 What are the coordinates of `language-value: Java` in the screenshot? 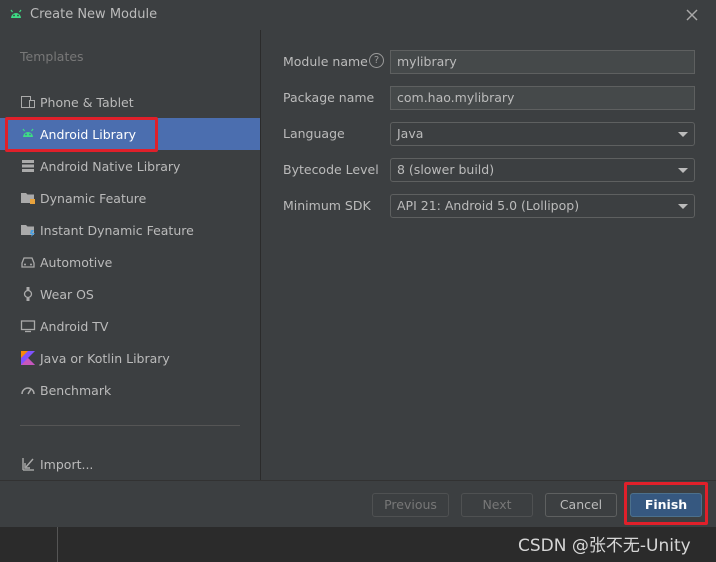 It's located at (410, 133).